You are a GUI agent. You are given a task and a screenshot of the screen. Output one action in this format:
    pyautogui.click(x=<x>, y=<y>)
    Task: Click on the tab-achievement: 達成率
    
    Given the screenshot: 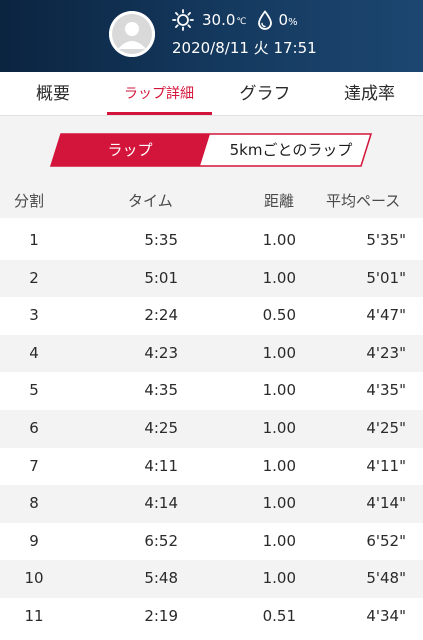 What is the action you would take?
    pyautogui.click(x=369, y=94)
    